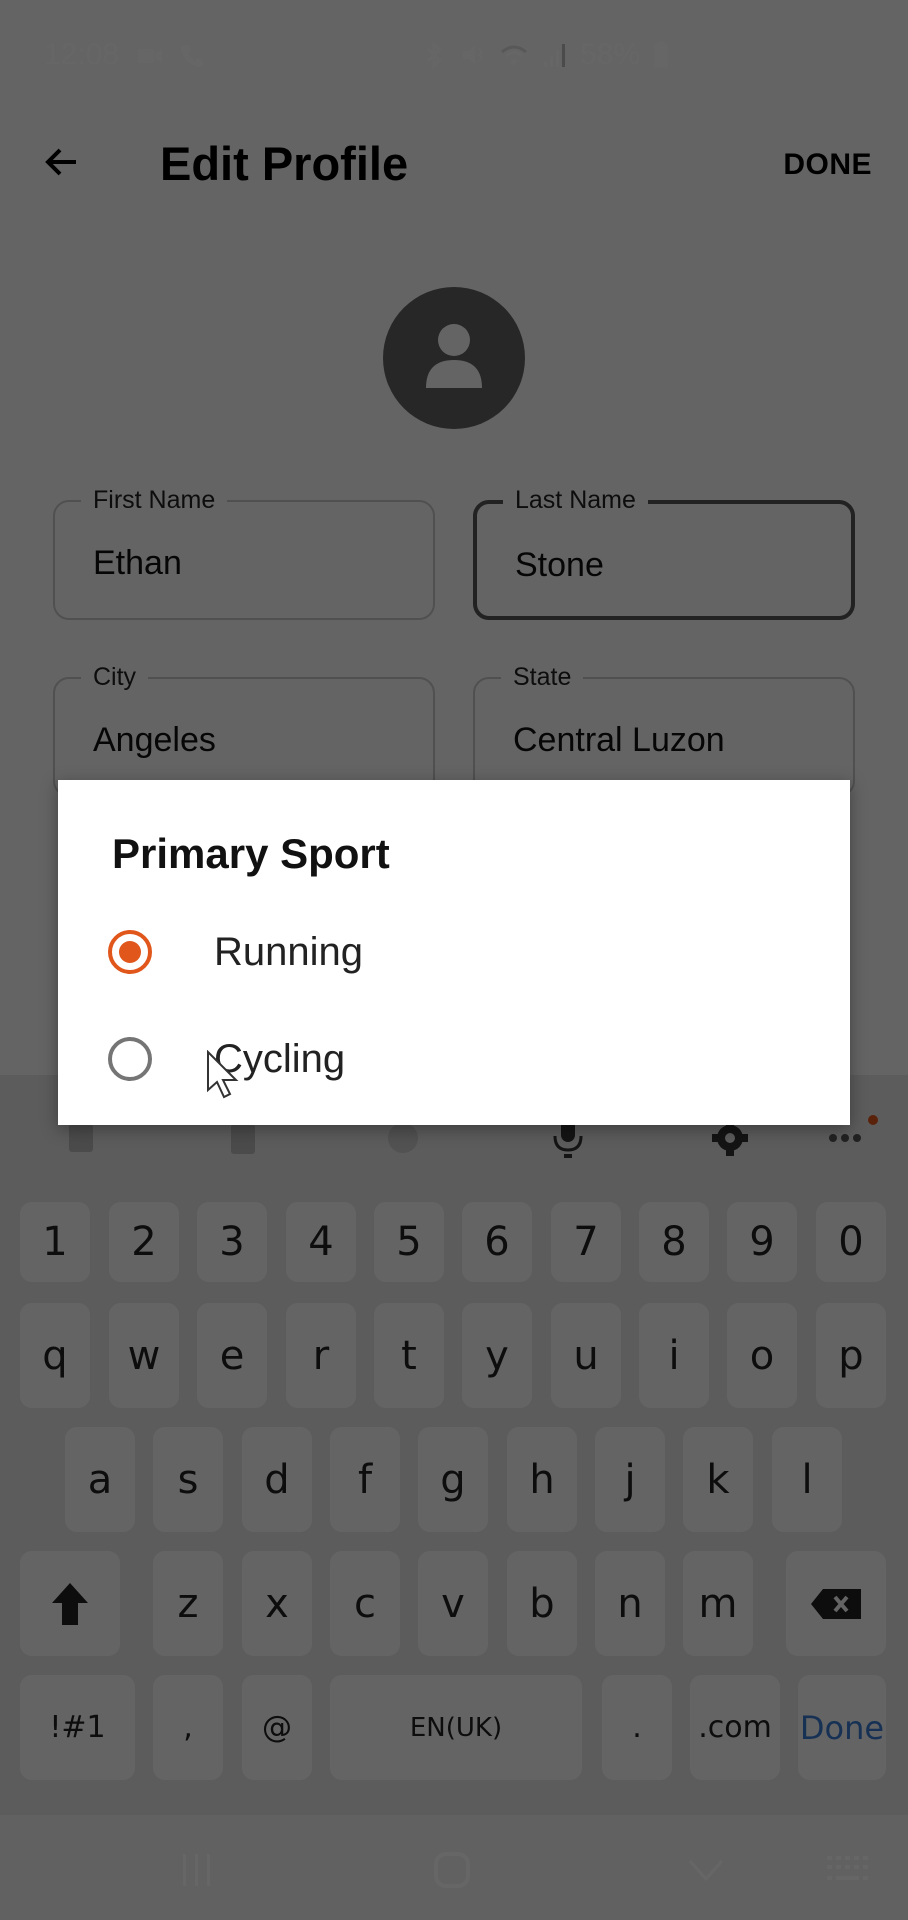  What do you see at coordinates (130, 1059) in the screenshot?
I see `radio-unselected-icon` at bounding box center [130, 1059].